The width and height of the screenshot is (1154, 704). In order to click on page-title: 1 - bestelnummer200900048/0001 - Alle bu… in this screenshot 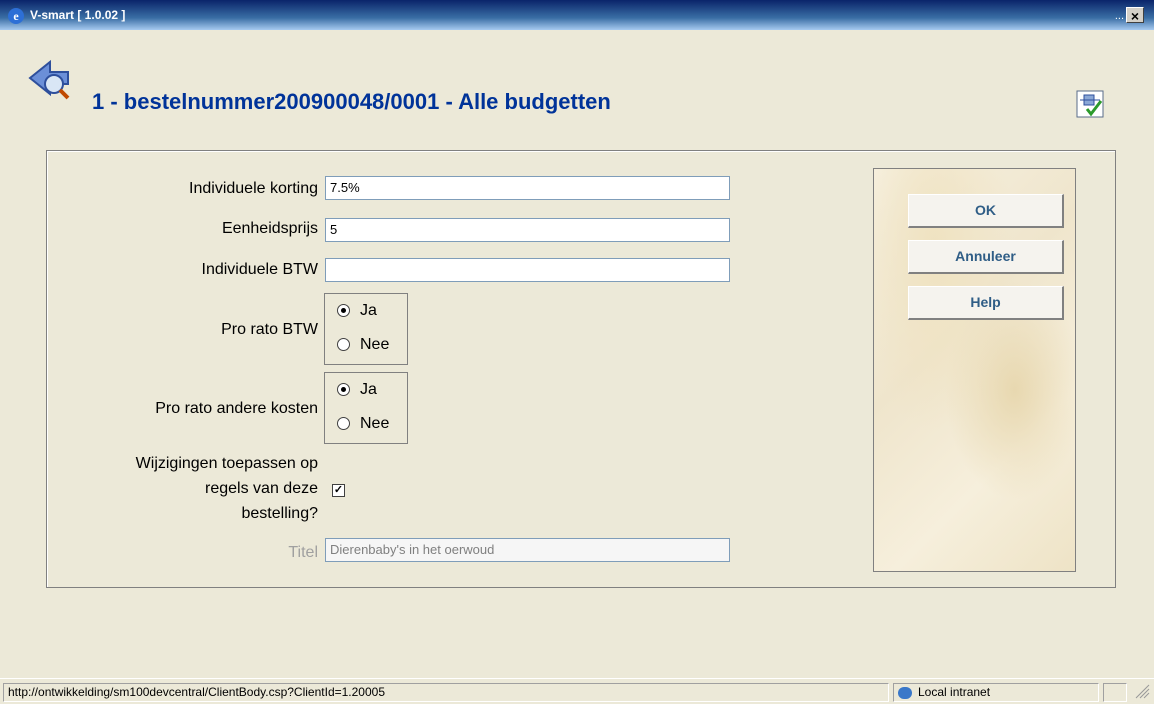, I will do `click(351, 101)`.